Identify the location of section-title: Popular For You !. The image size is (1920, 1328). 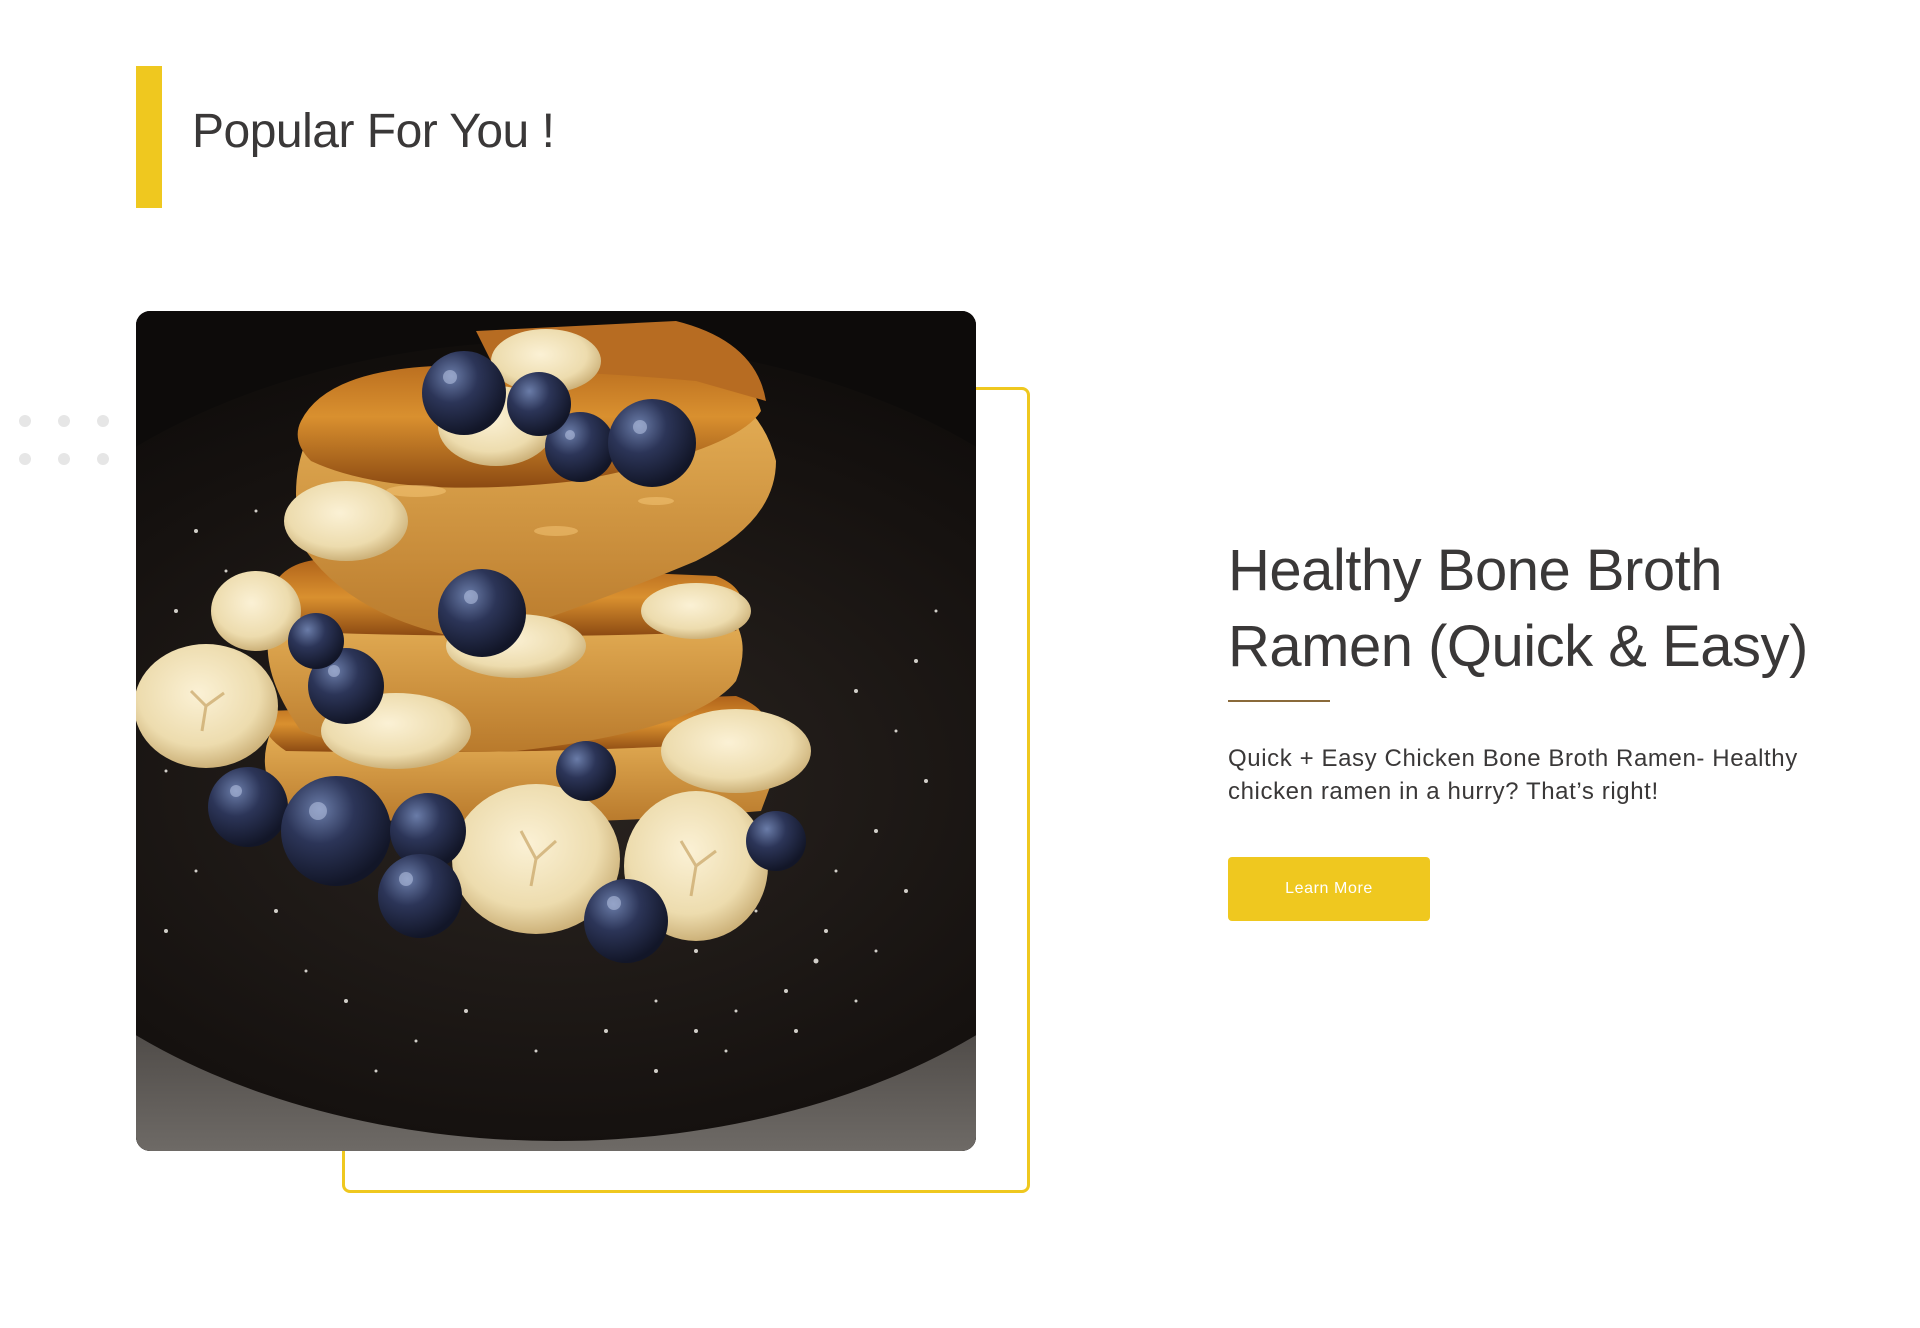
(373, 131).